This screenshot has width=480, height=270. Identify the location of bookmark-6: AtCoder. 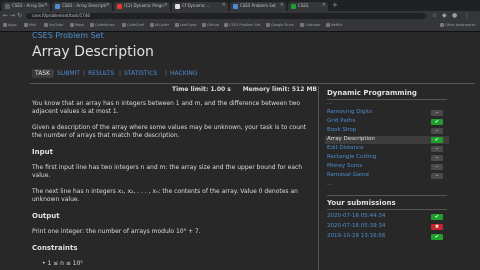
(159, 25).